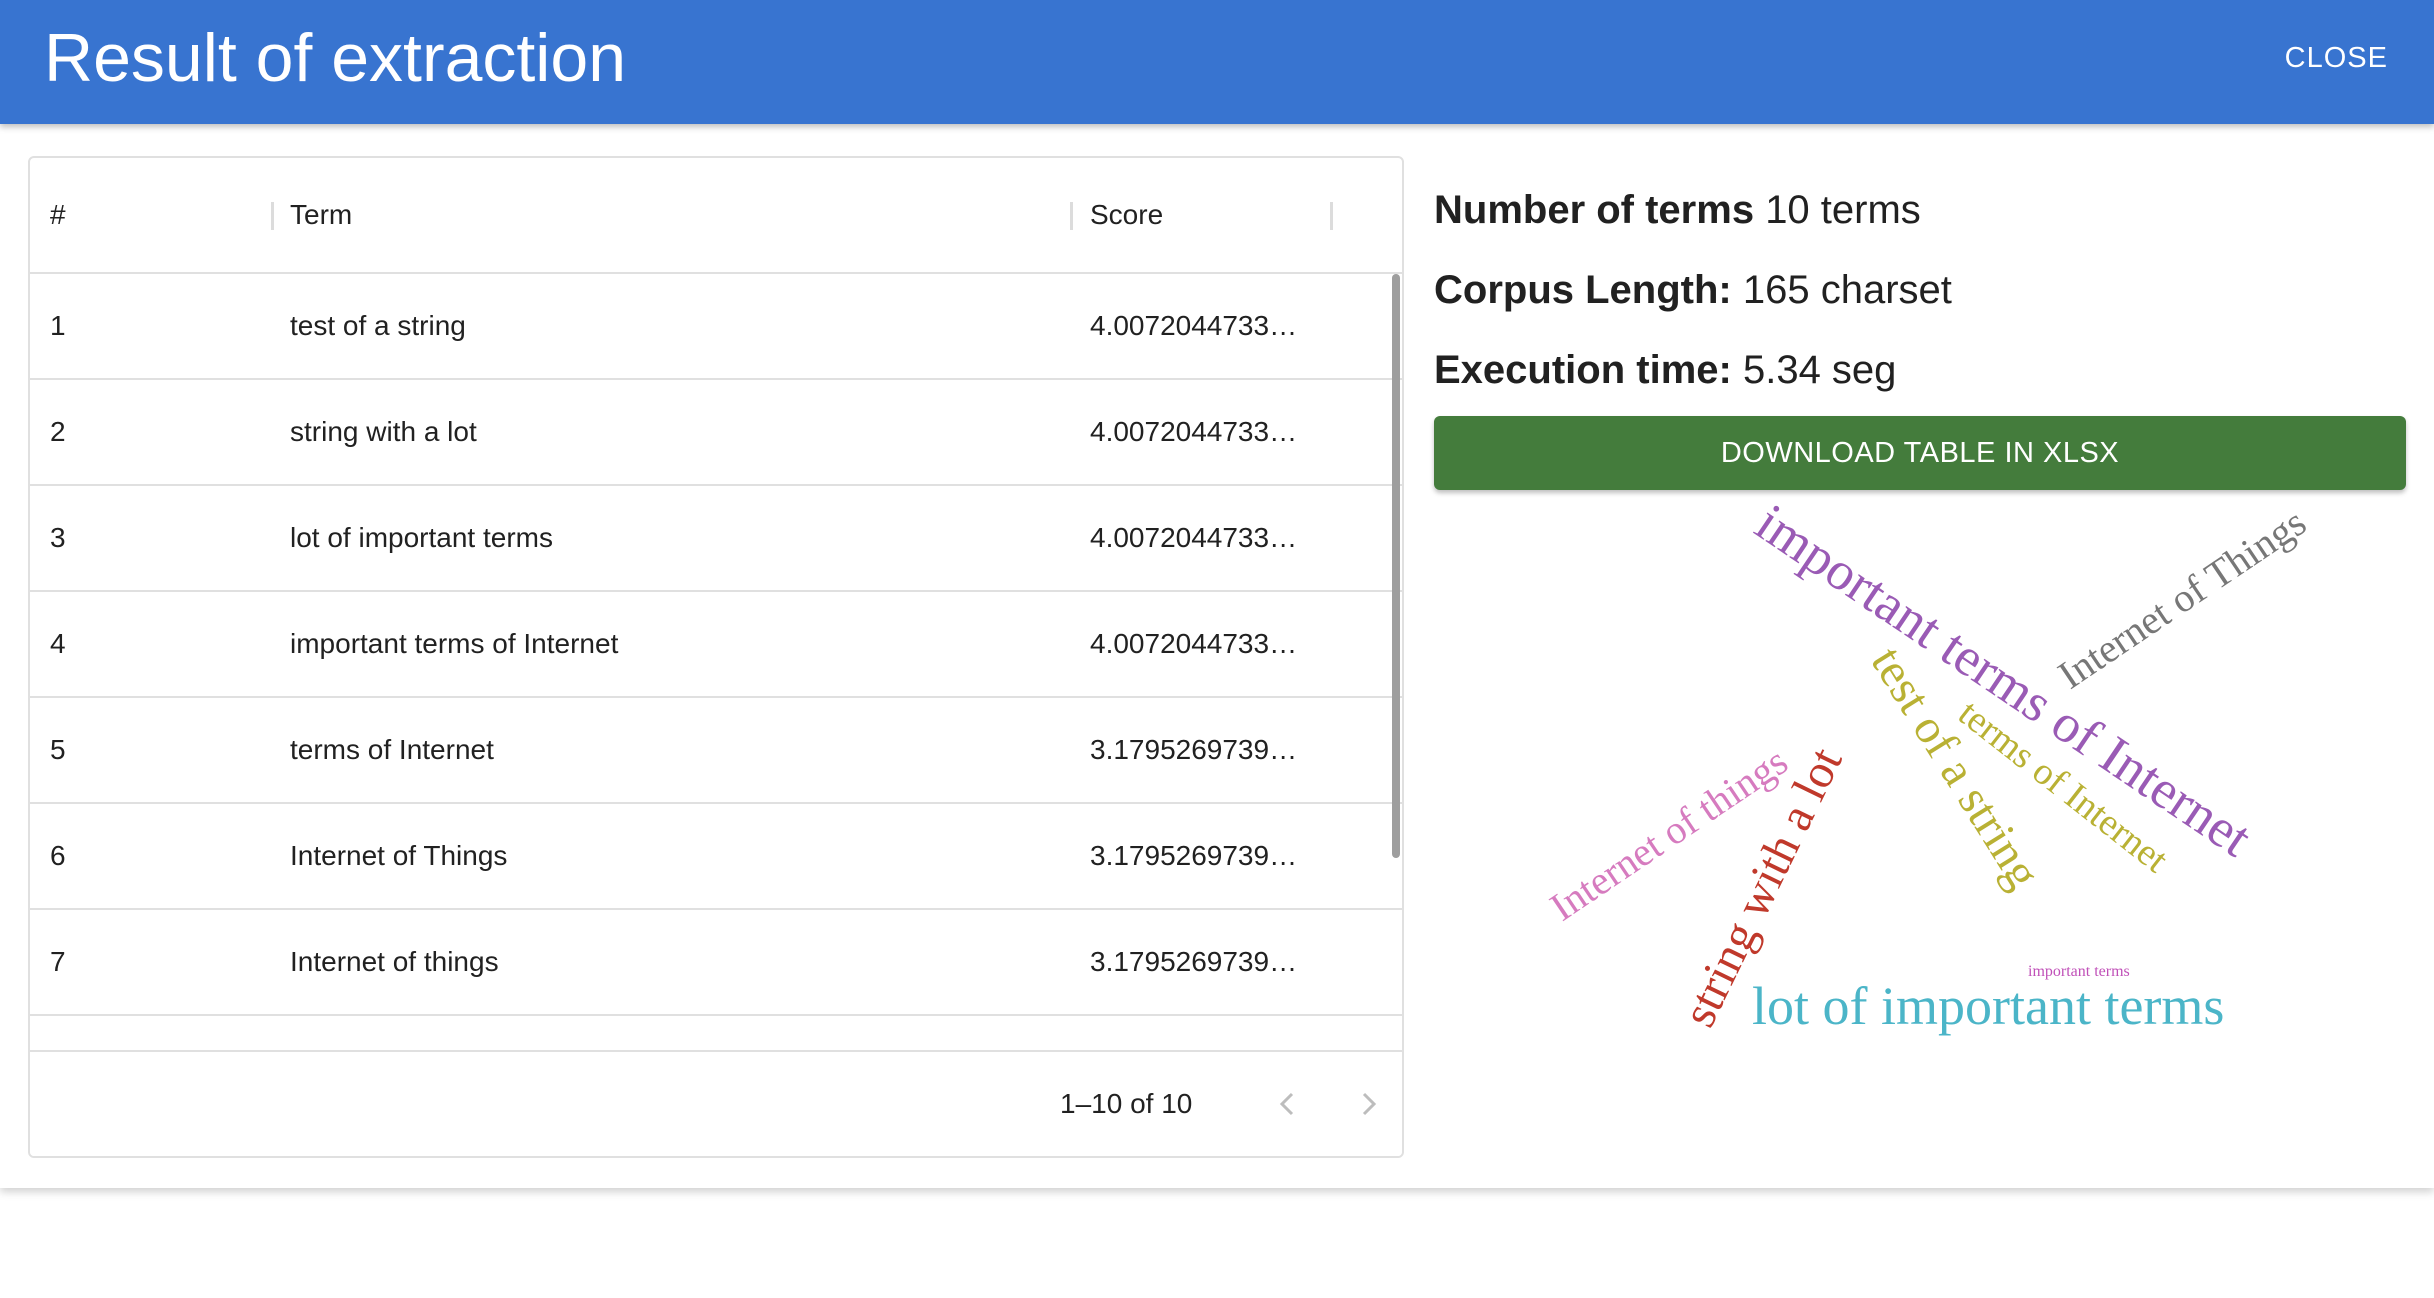 The width and height of the screenshot is (2434, 1298). I want to click on corpus-length-label: Corpus Length:, so click(1583, 290).